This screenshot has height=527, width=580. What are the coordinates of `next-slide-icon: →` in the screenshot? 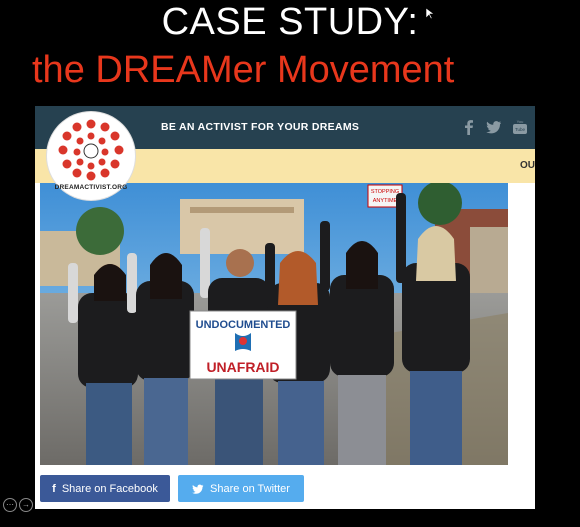 It's located at (26, 505).